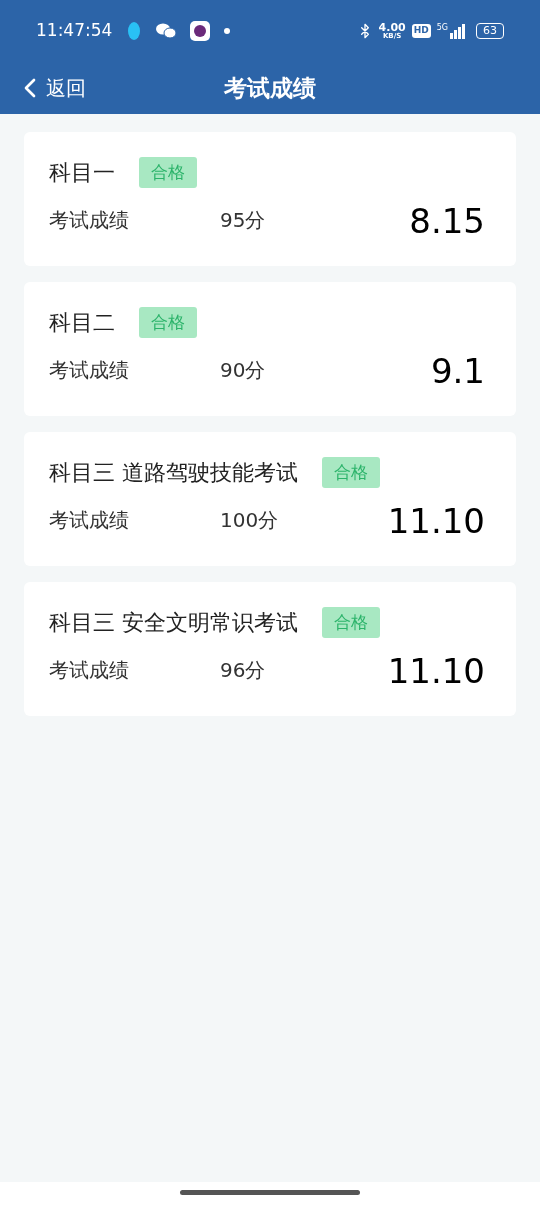 The width and height of the screenshot is (540, 1206). Describe the element at coordinates (447, 221) in the screenshot. I see `exam-date: 8.15` at that location.